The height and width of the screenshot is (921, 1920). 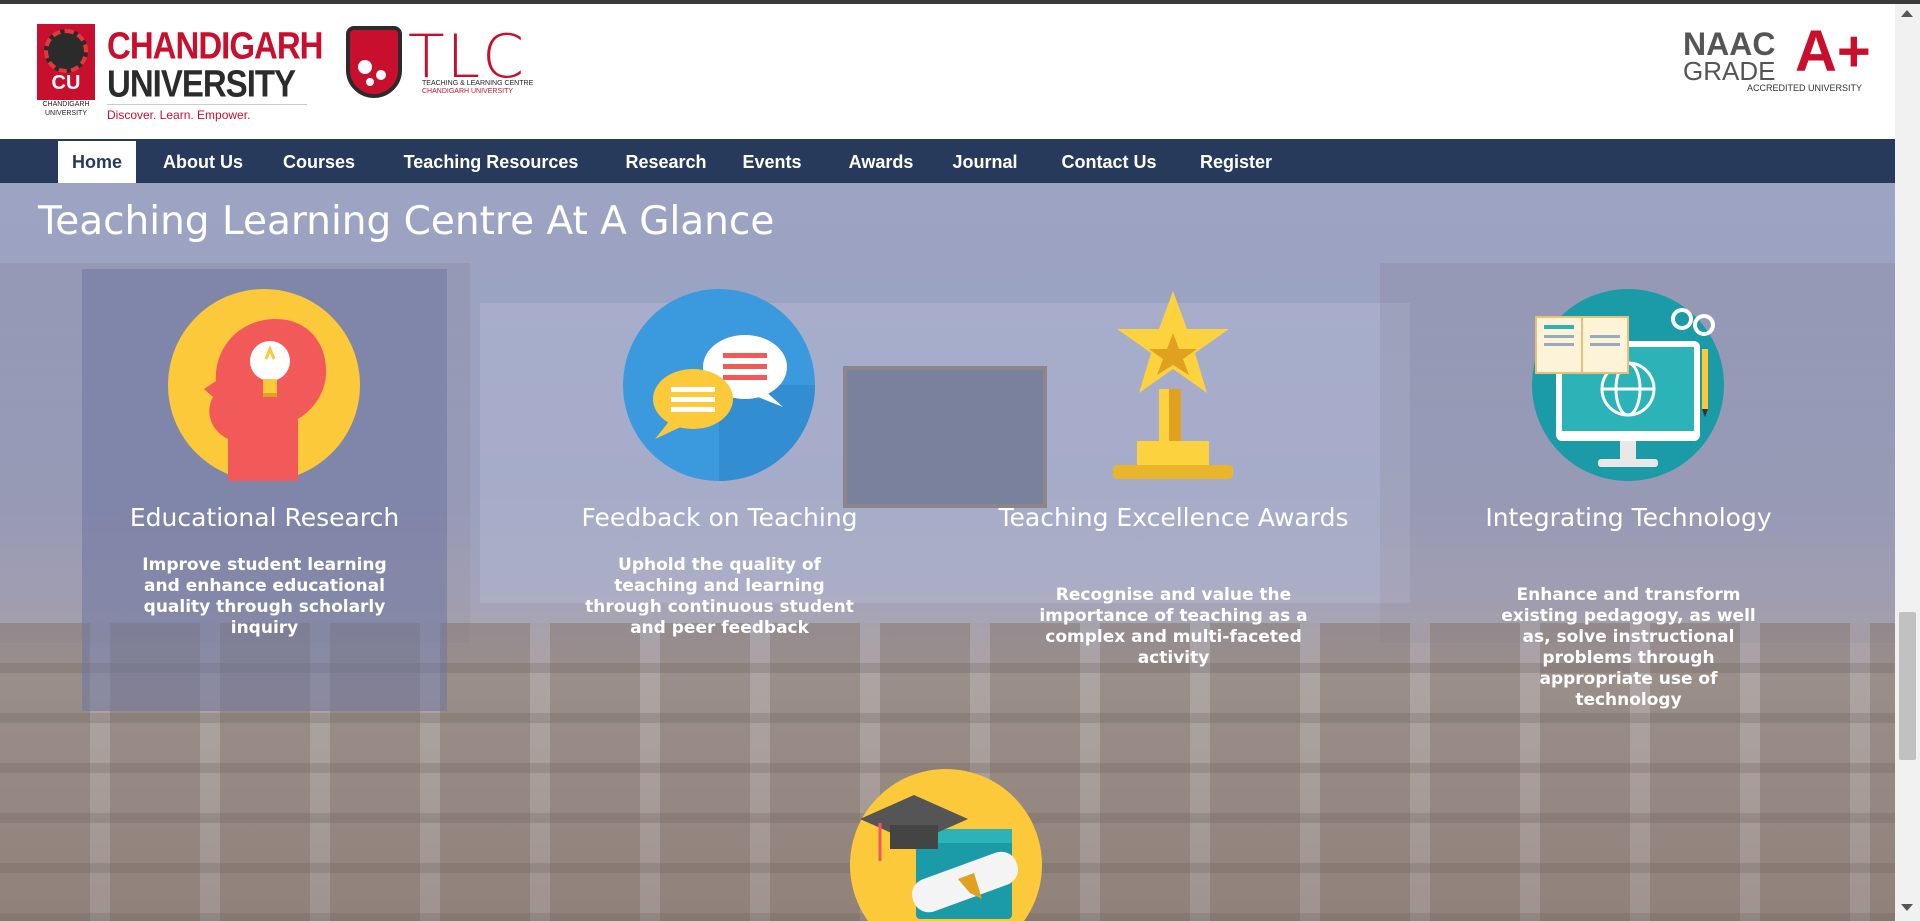 What do you see at coordinates (719, 517) in the screenshot?
I see `card-title: Feedback on Teaching` at bounding box center [719, 517].